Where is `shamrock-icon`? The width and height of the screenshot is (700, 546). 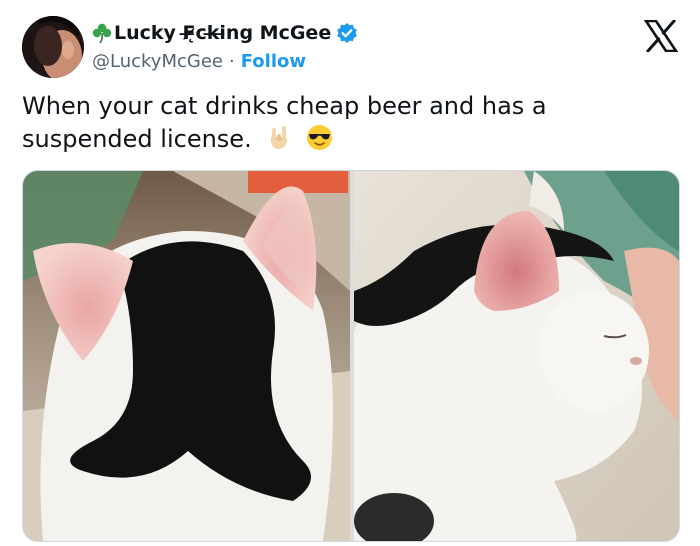 shamrock-icon is located at coordinates (102, 33).